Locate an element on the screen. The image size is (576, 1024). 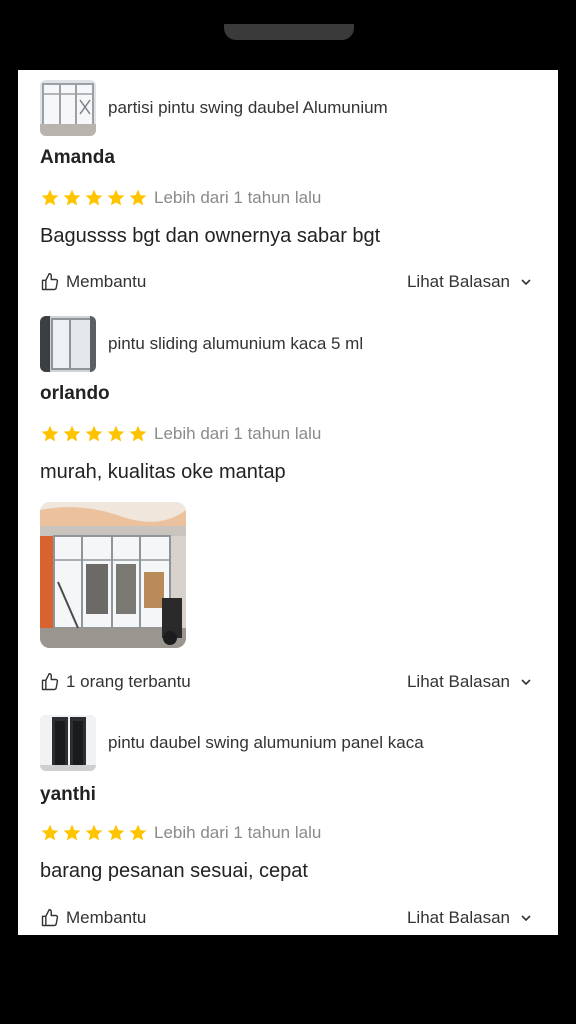
review-comment: barang pesanan sesuai, cepat is located at coordinates (174, 871).